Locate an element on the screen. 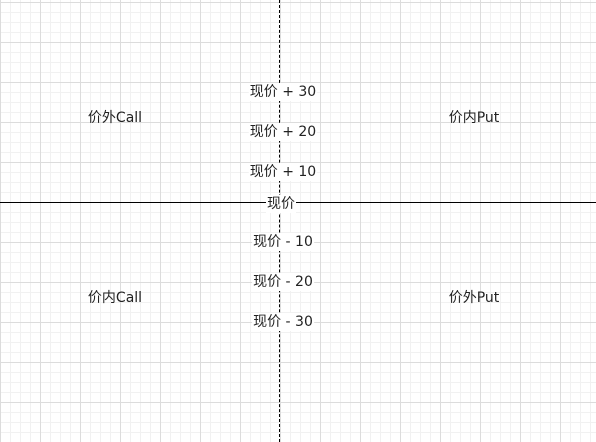 This screenshot has width=596, height=442. horizontal-axis-line is located at coordinates (298, 202).